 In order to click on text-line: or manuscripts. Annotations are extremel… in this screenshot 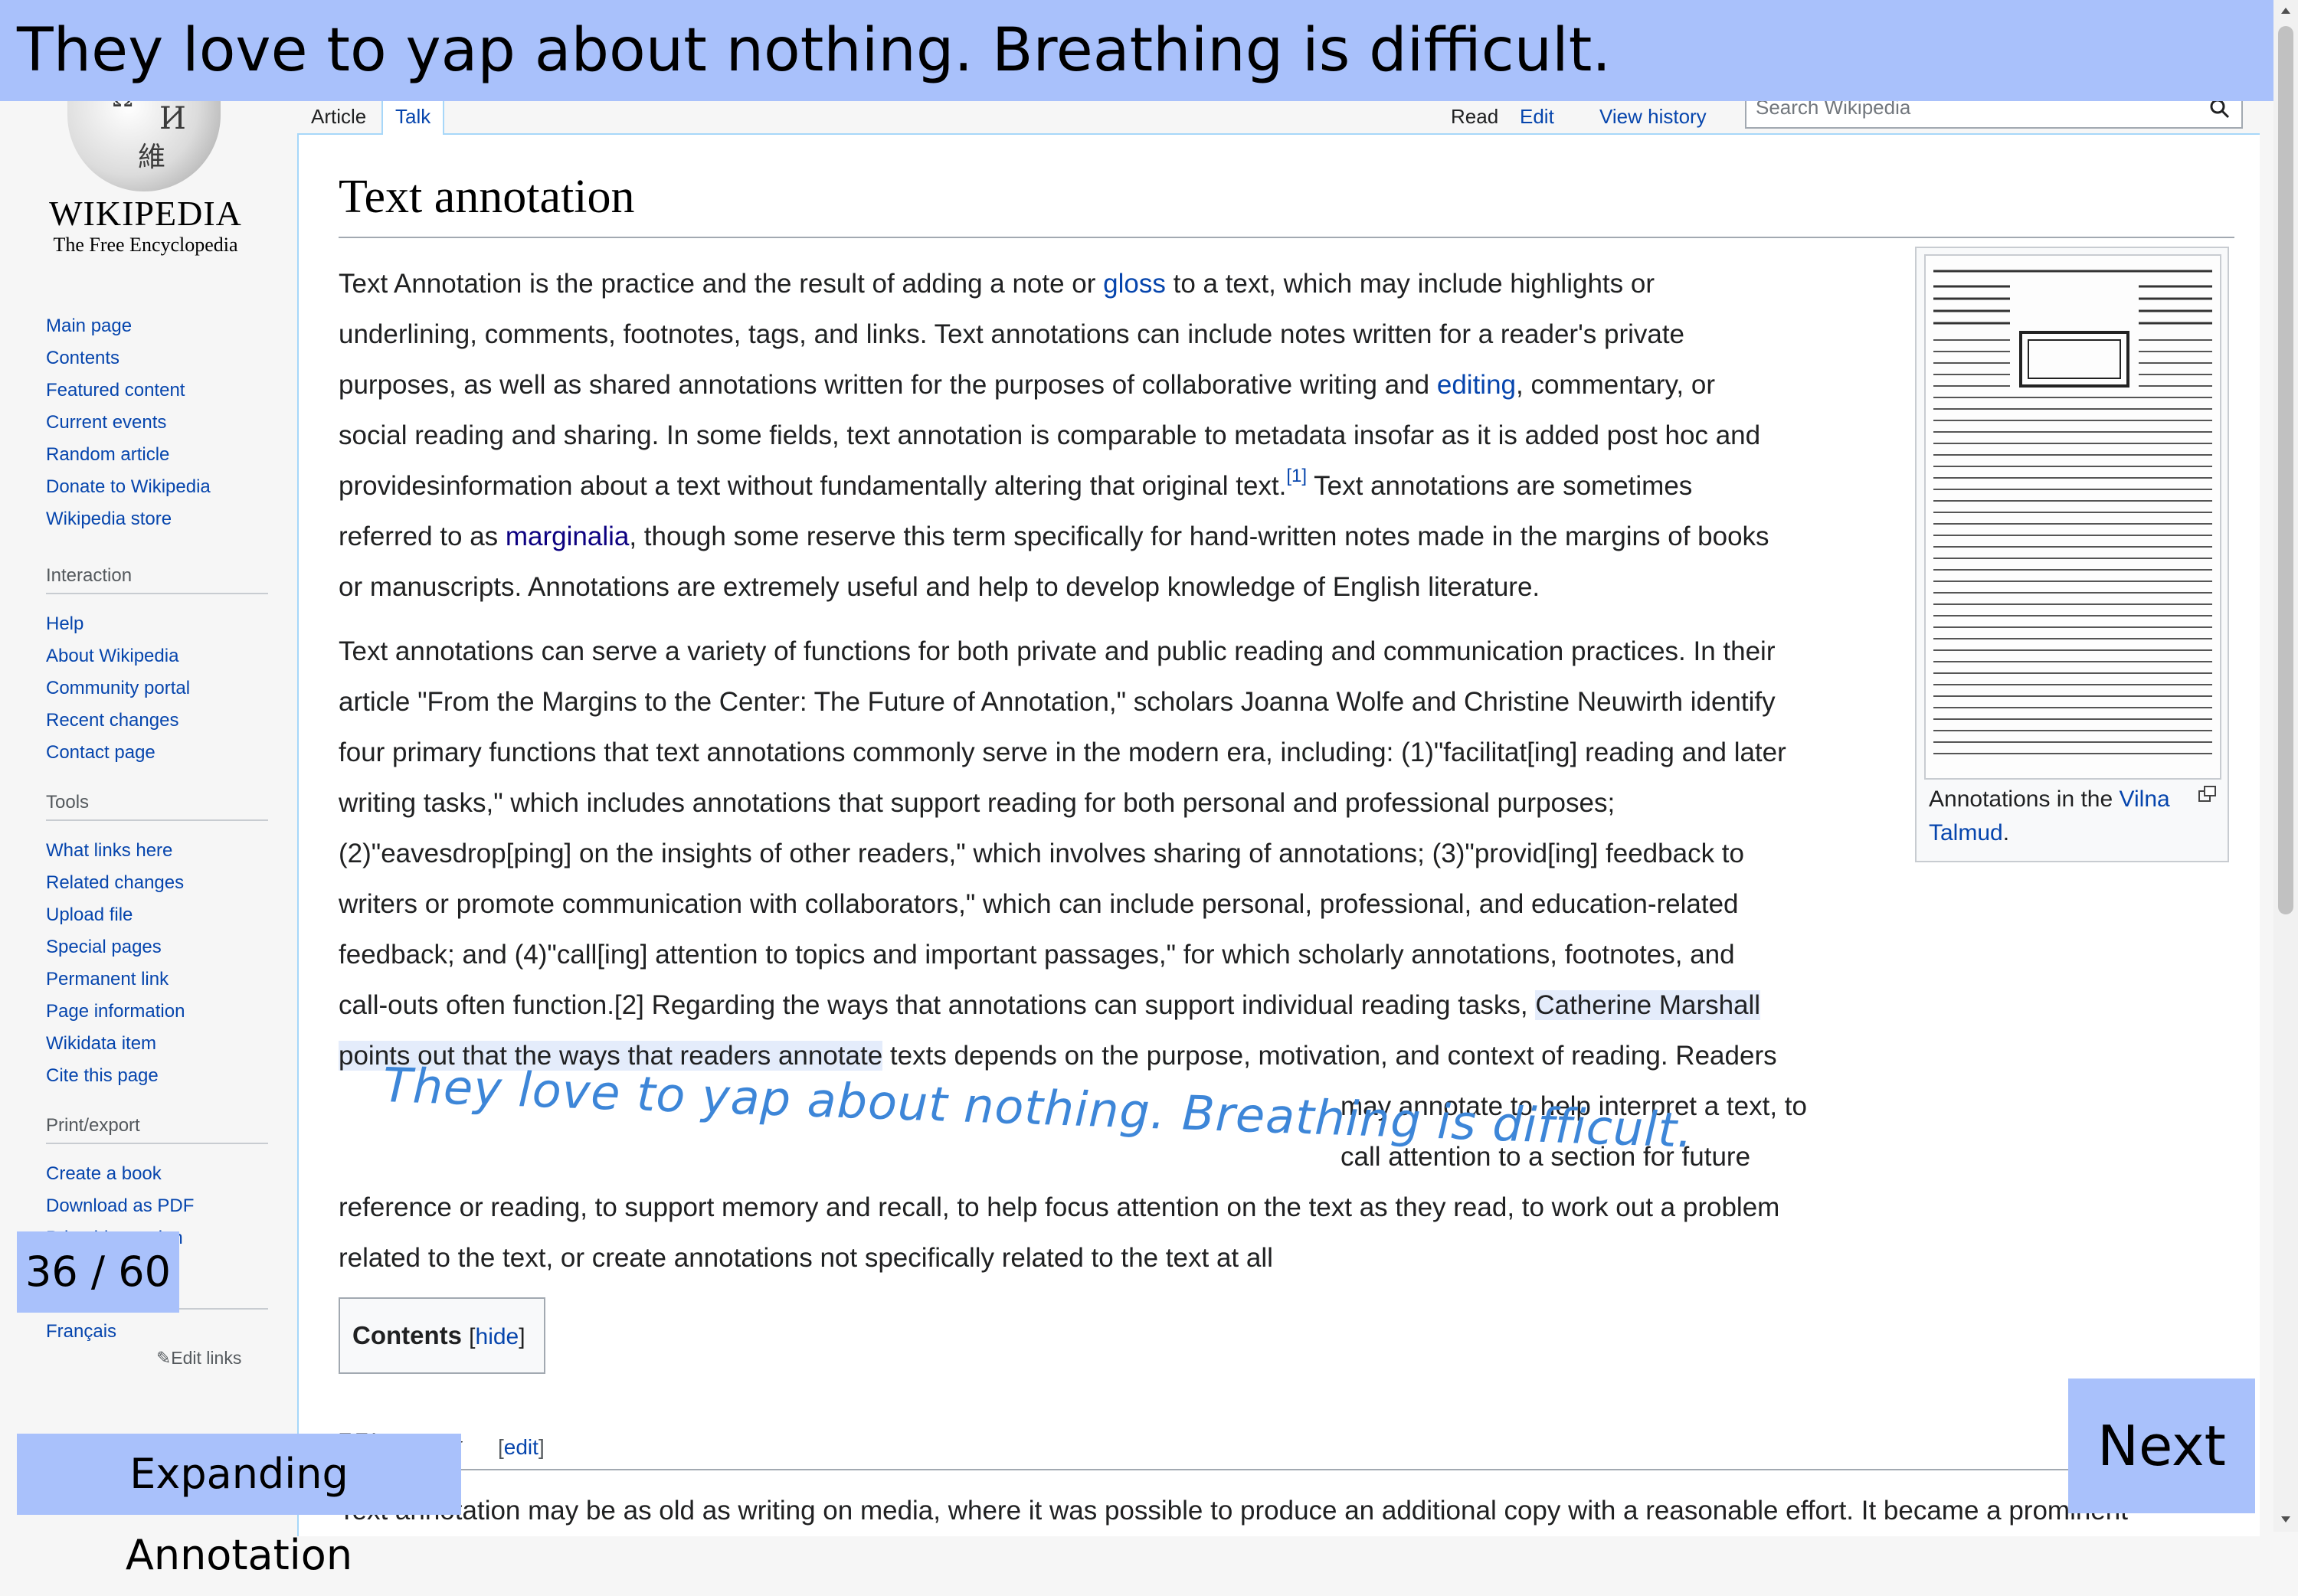, I will do `click(940, 587)`.